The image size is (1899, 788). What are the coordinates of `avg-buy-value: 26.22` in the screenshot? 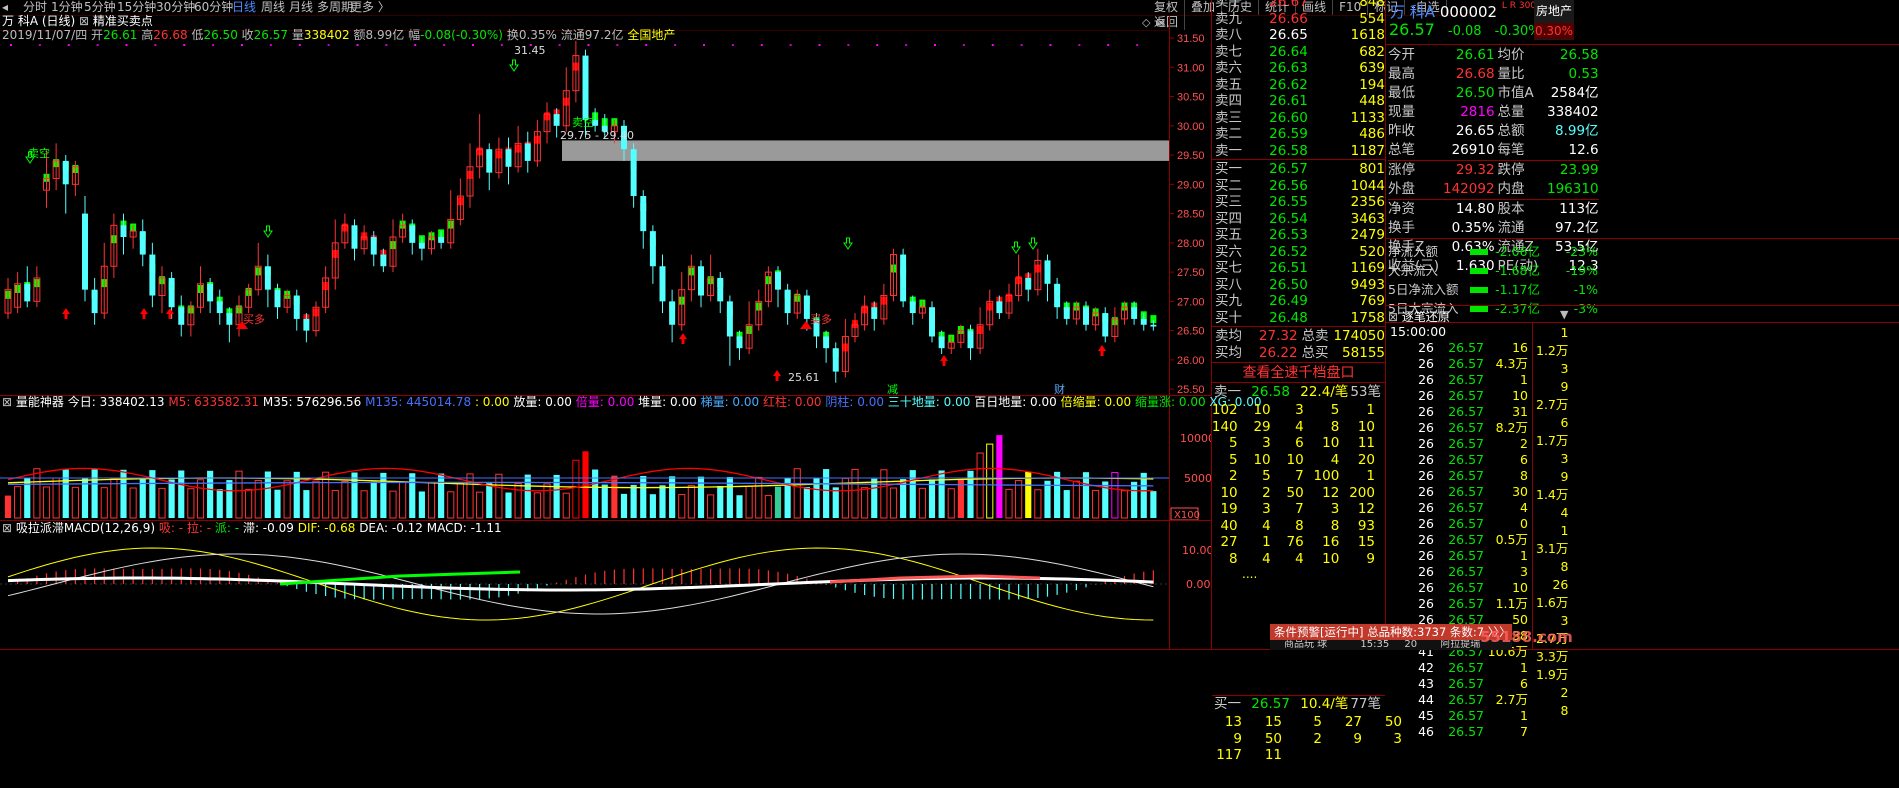 It's located at (1278, 352).